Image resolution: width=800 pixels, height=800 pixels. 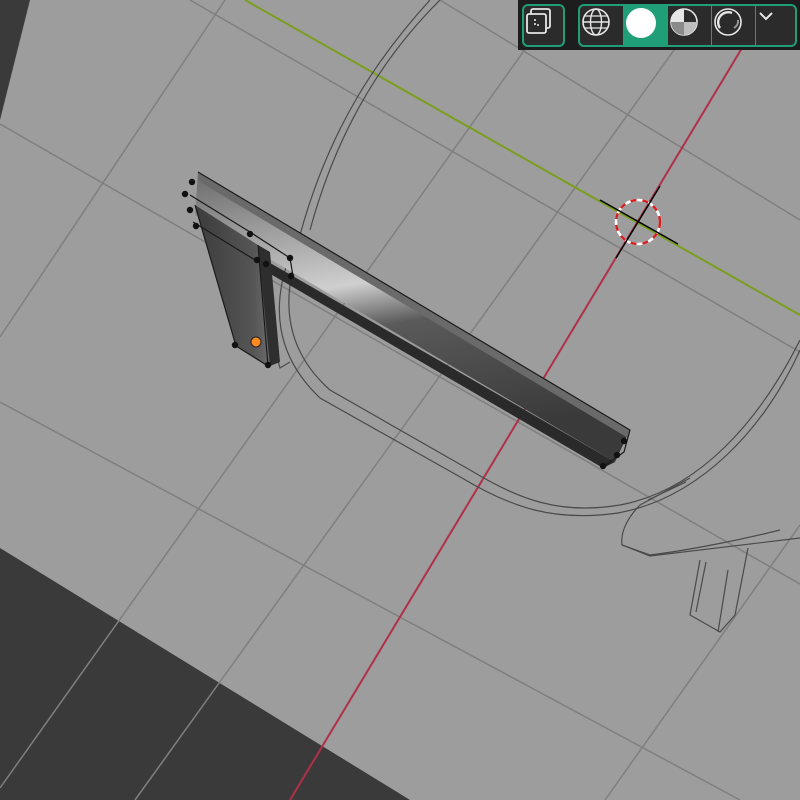 What do you see at coordinates (596, 22) in the screenshot?
I see `wireframe-shading-icon` at bounding box center [596, 22].